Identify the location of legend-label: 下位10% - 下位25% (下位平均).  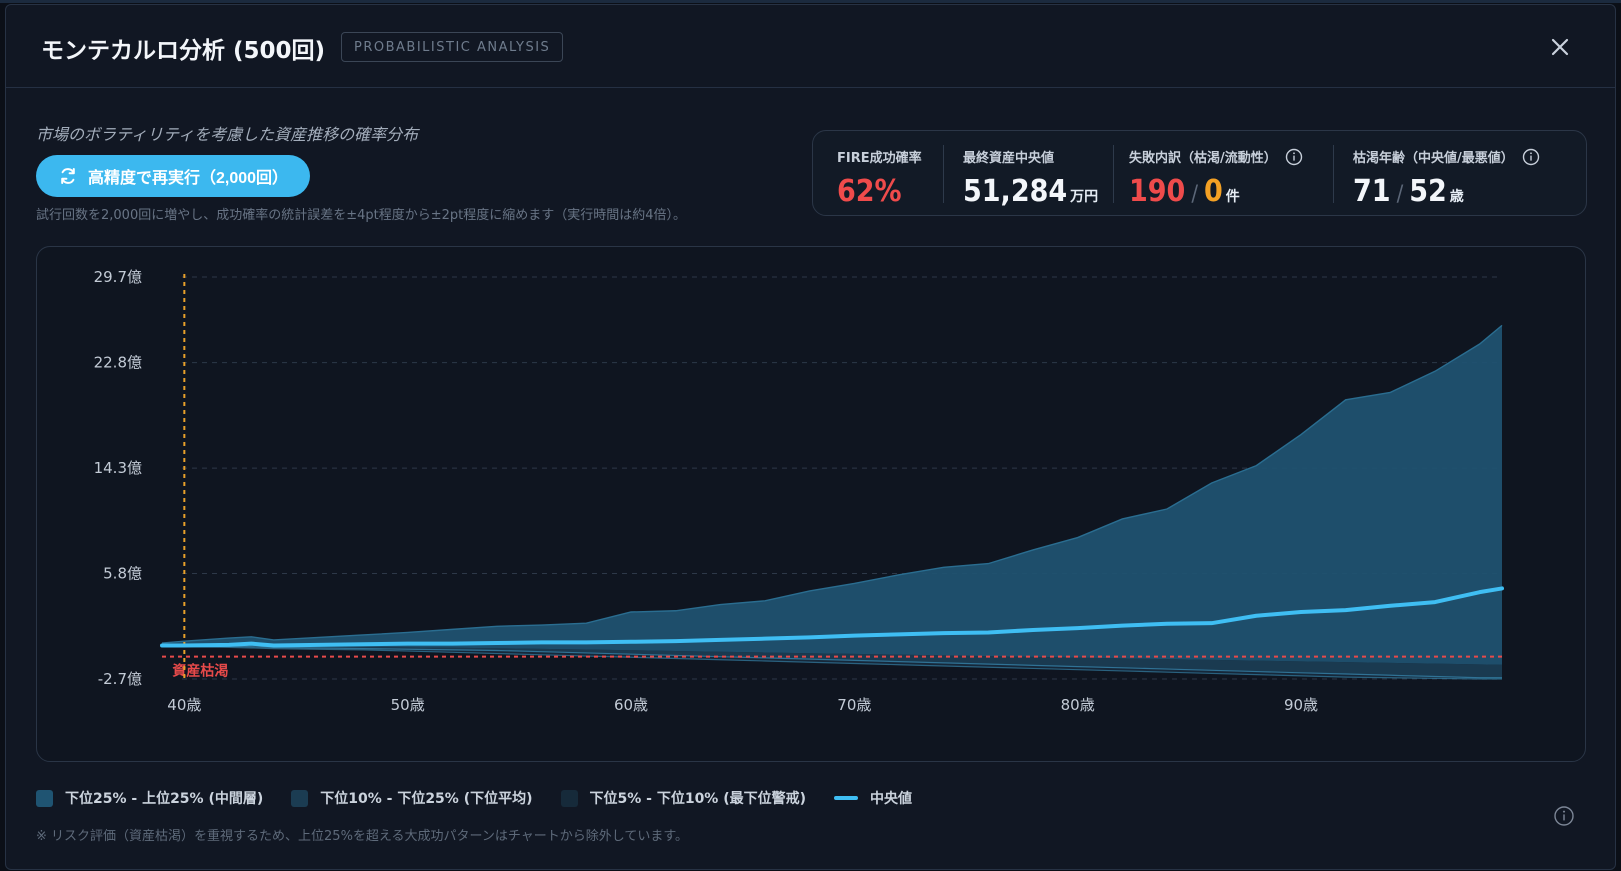
(426, 799).